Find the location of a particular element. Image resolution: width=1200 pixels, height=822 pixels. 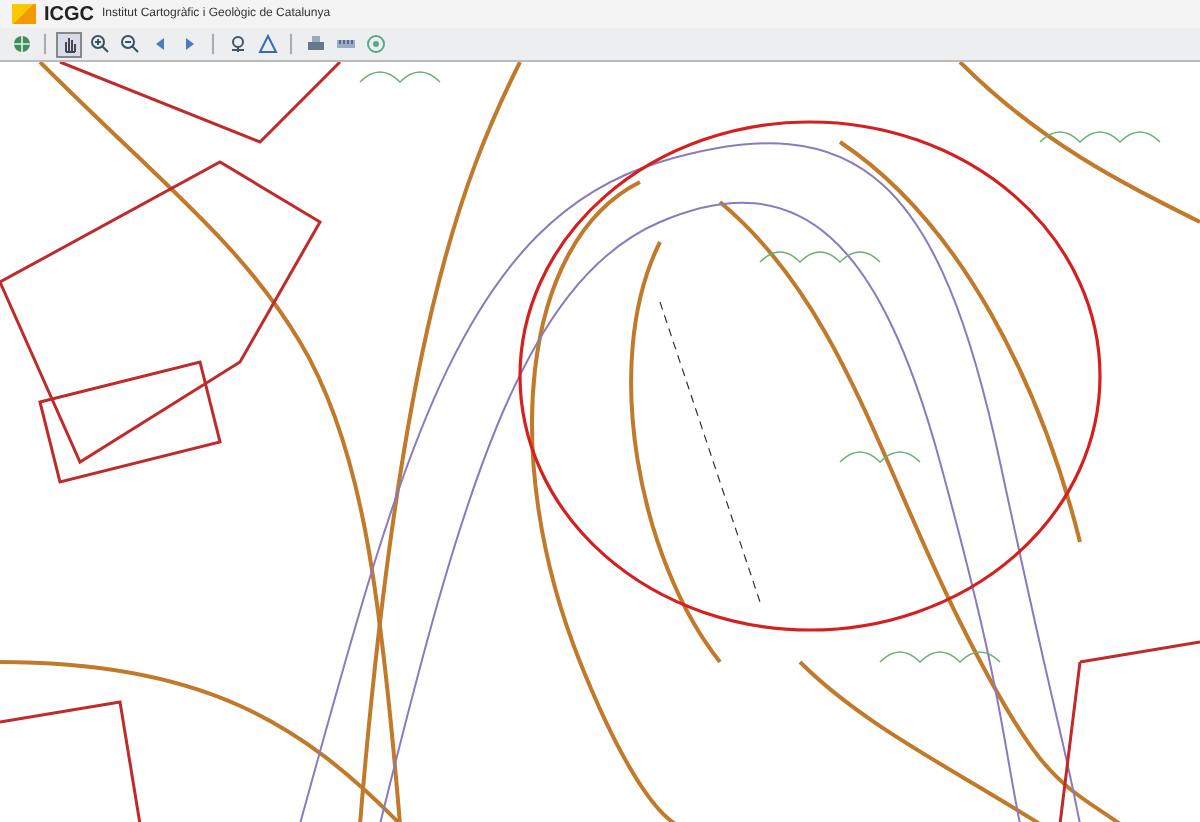

globe-icon is located at coordinates (21, 44).